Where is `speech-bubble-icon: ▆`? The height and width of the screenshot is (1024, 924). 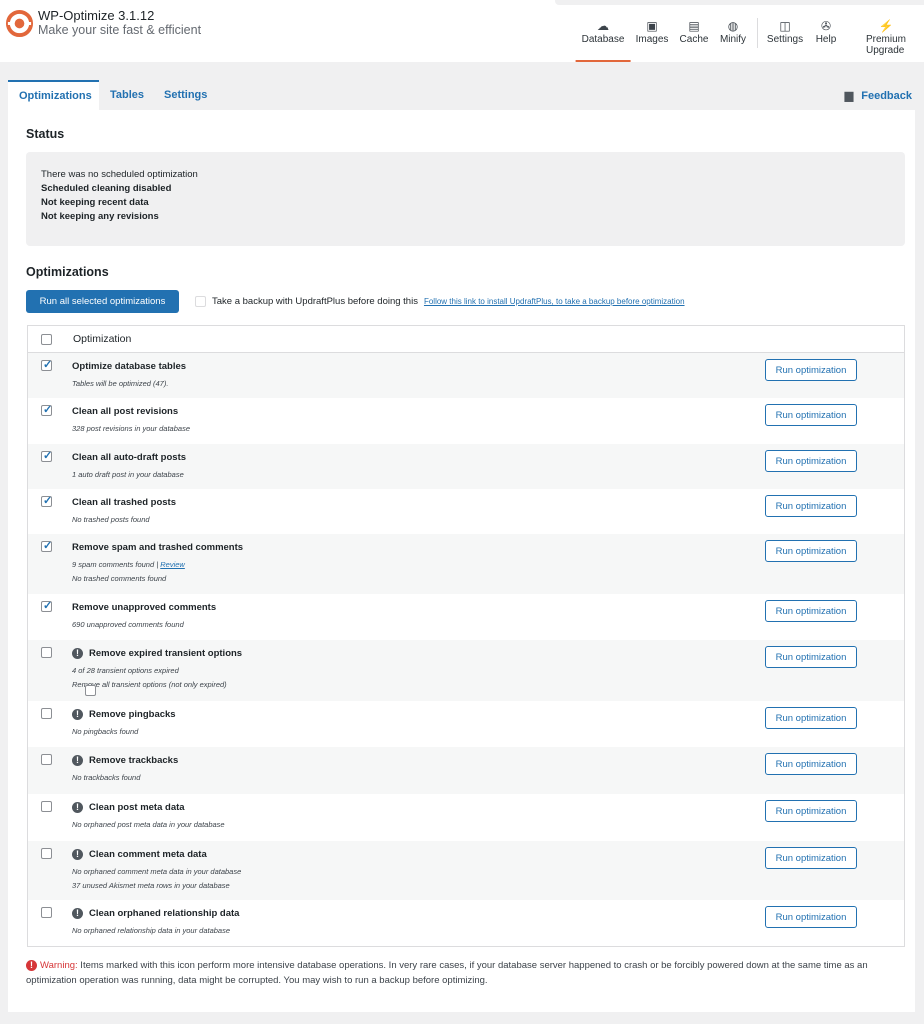 speech-bubble-icon: ▆ is located at coordinates (849, 96).